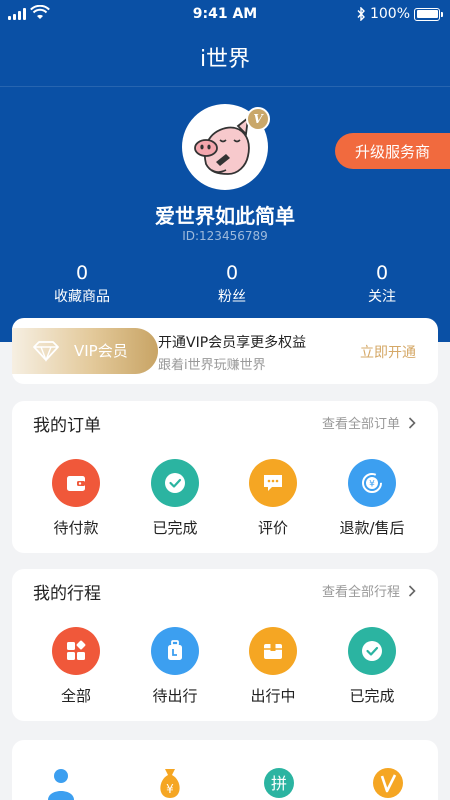 This screenshot has width=450, height=800. What do you see at coordinates (225, 86) in the screenshot?
I see `title-divider` at bounding box center [225, 86].